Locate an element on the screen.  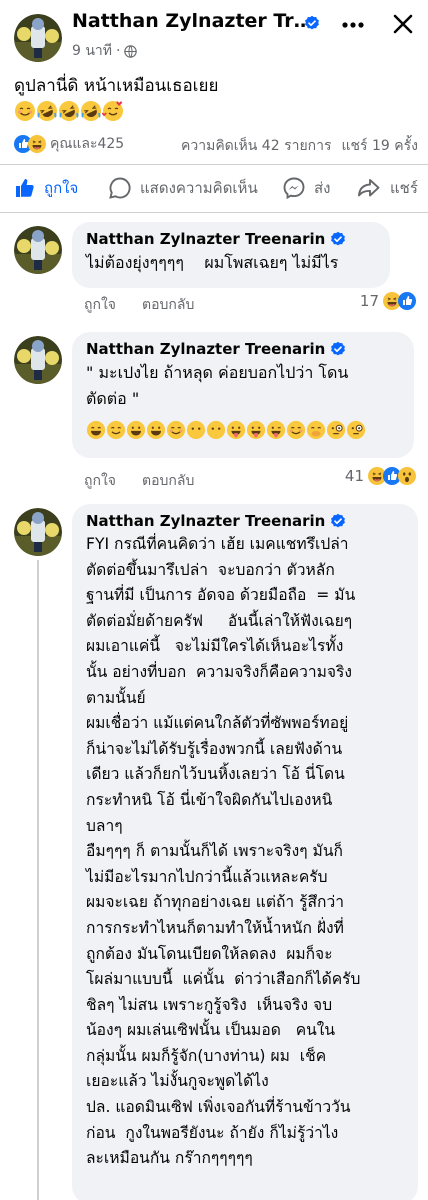
comment-reactions: 41 is located at coordinates (380, 476).